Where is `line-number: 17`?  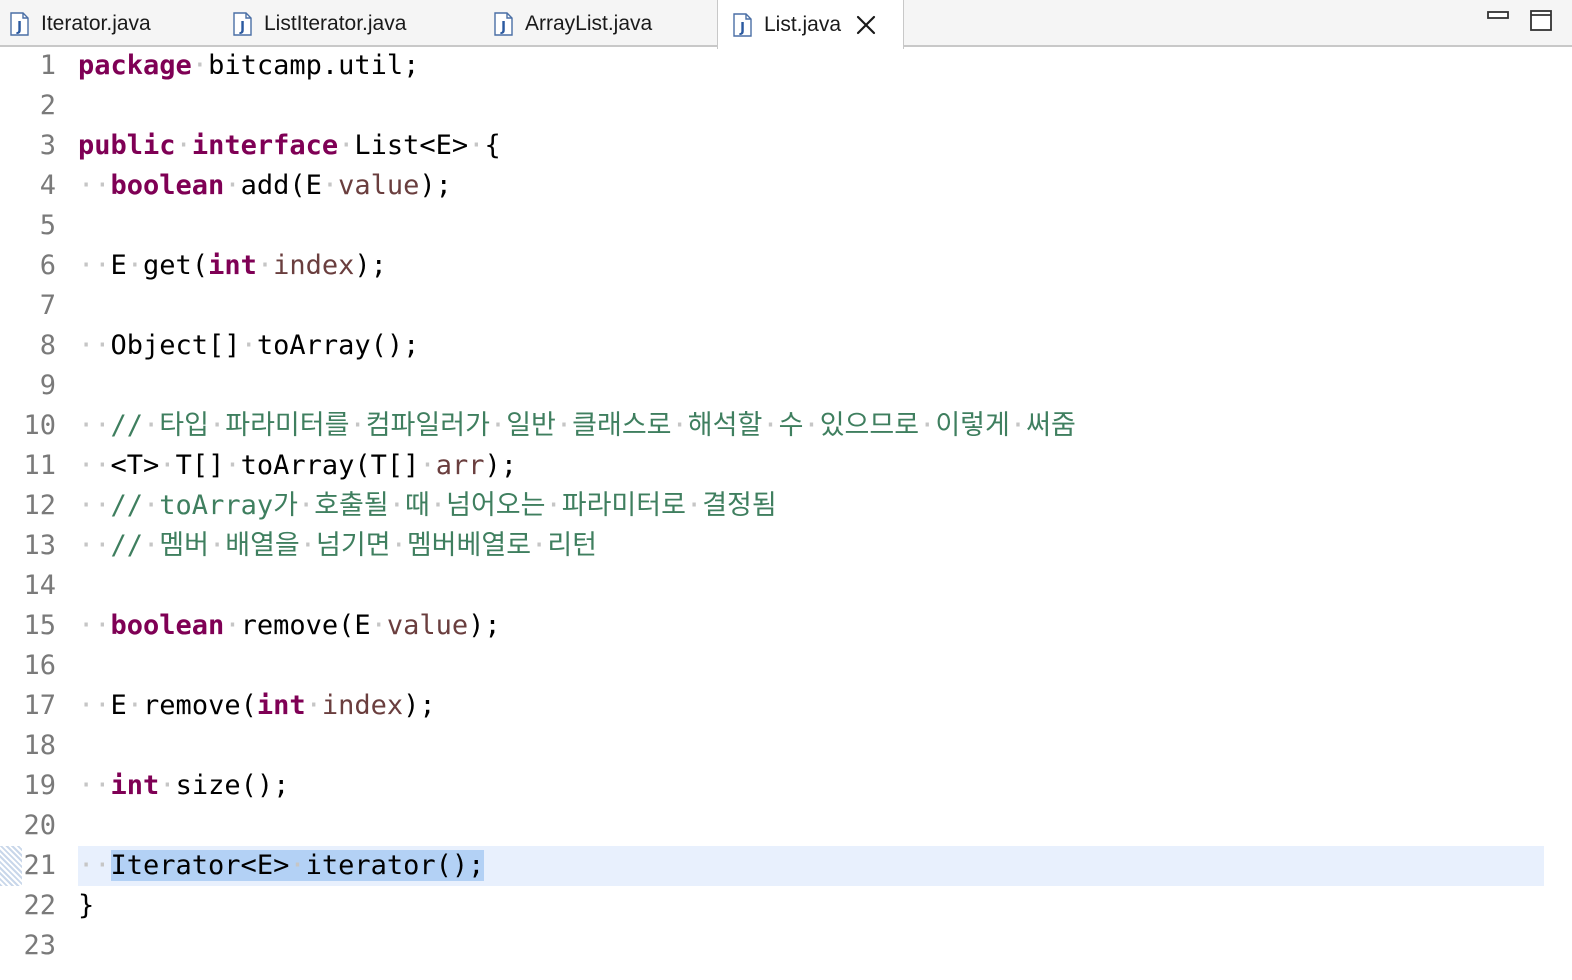
line-number: 17 is located at coordinates (39, 705).